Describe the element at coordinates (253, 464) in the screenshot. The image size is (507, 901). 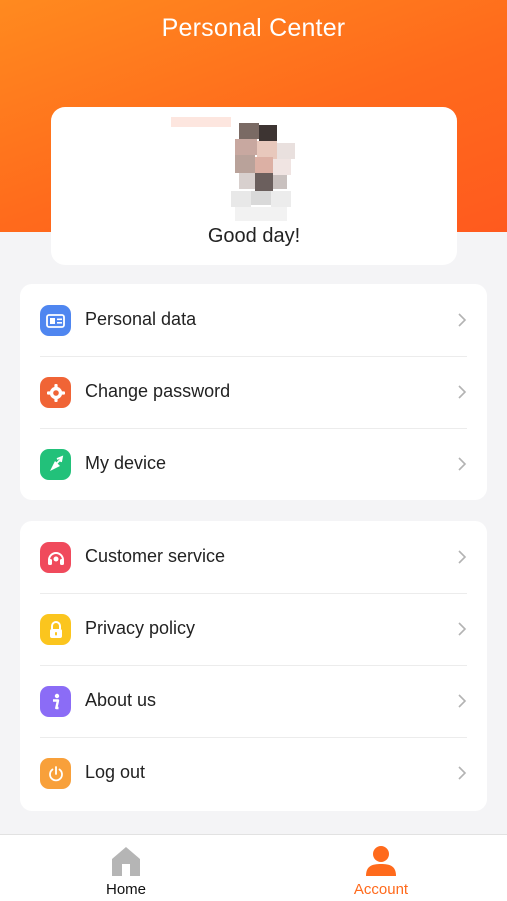
I see `menu-item-my-device: My device` at that location.